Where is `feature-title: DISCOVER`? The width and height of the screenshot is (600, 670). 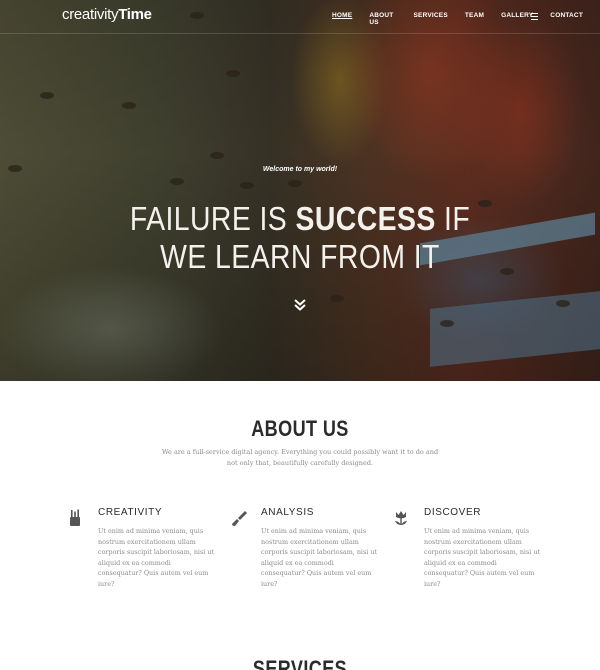 feature-title: DISCOVER is located at coordinates (453, 512).